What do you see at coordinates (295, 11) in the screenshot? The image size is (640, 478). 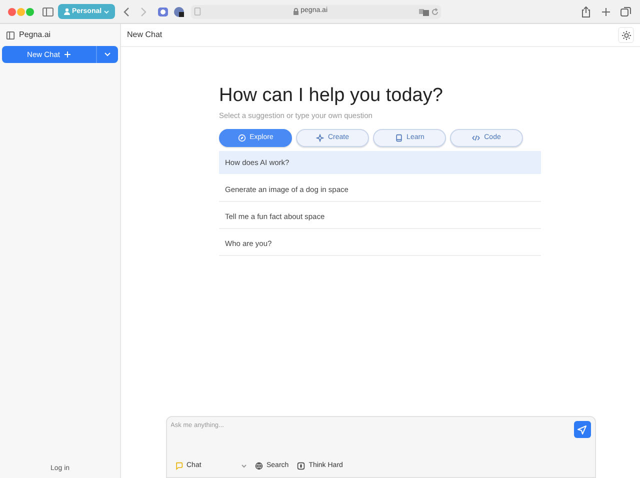 I see `lock-icon` at bounding box center [295, 11].